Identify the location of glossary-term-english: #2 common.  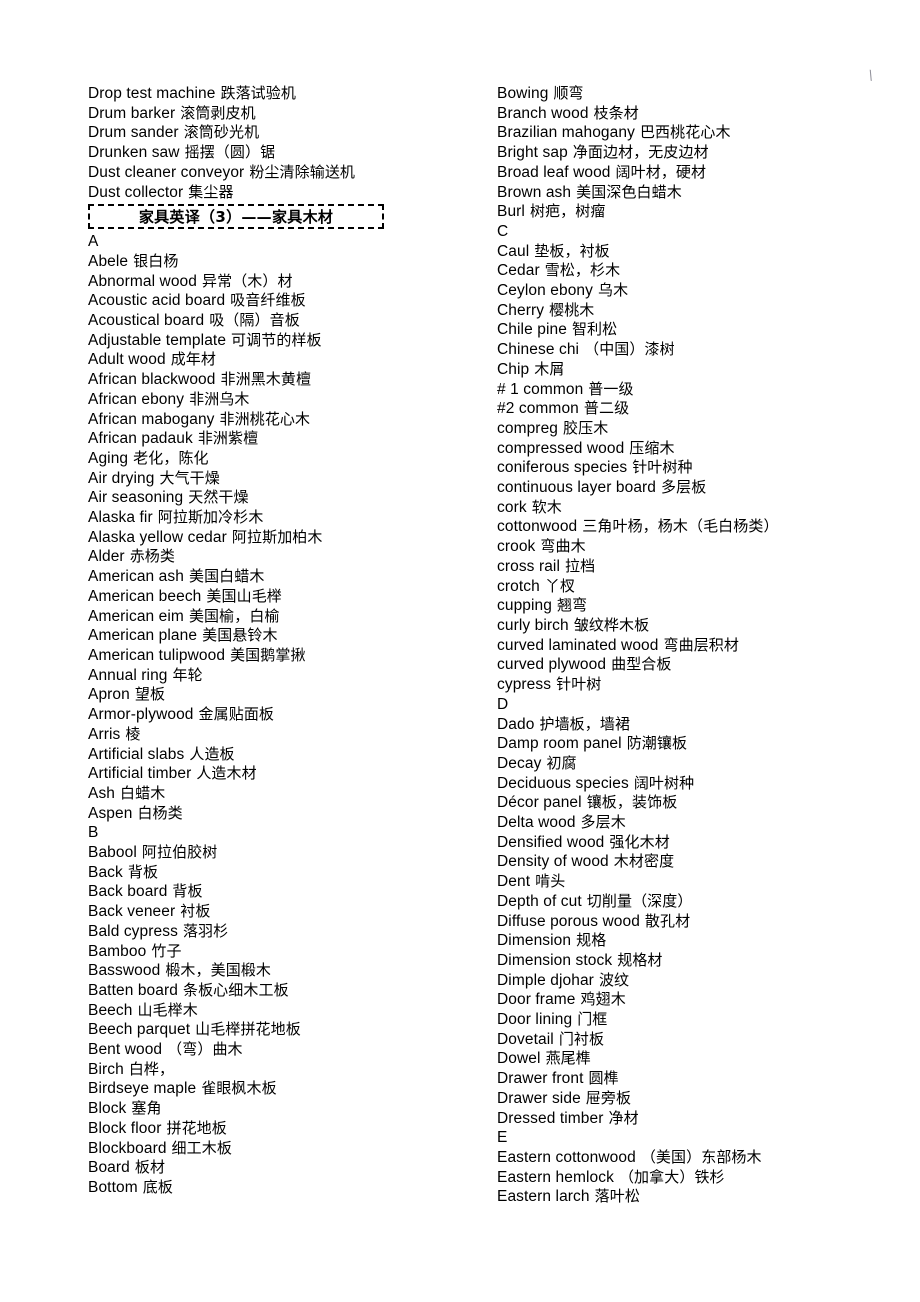
(538, 409).